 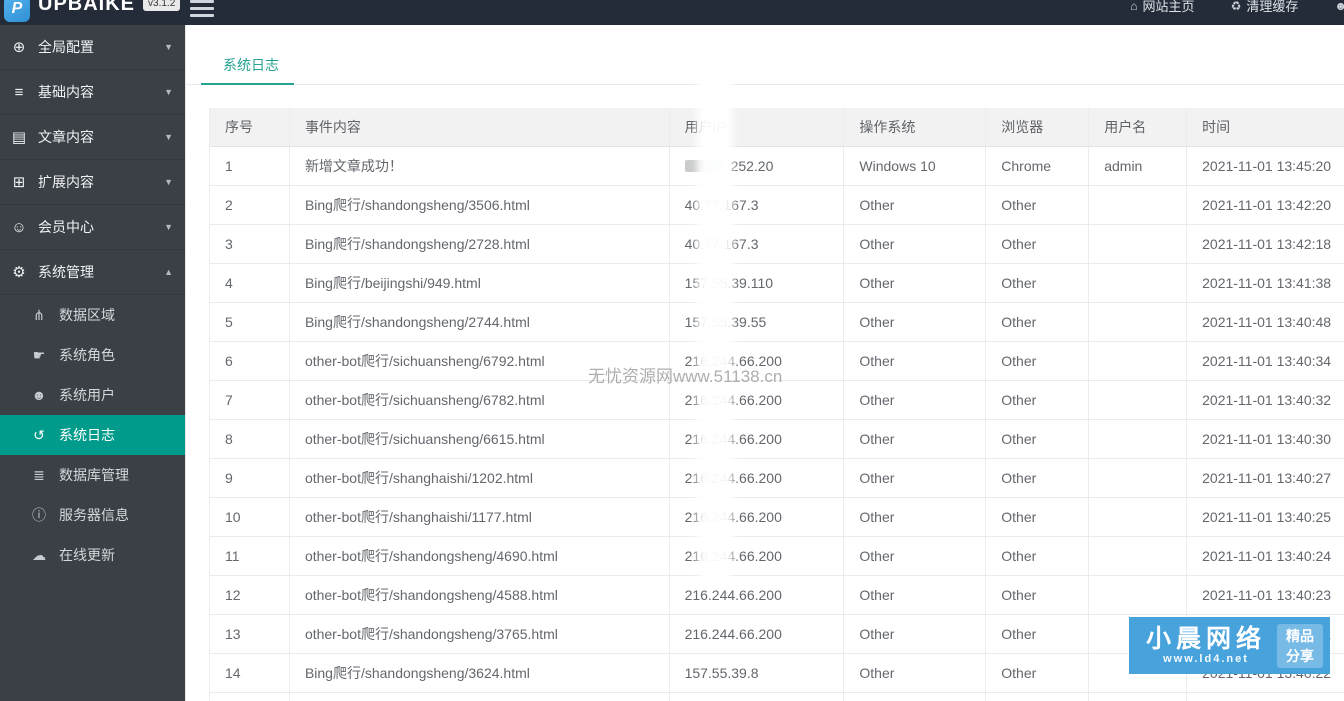 I want to click on cell-text: 1, so click(x=229, y=166).